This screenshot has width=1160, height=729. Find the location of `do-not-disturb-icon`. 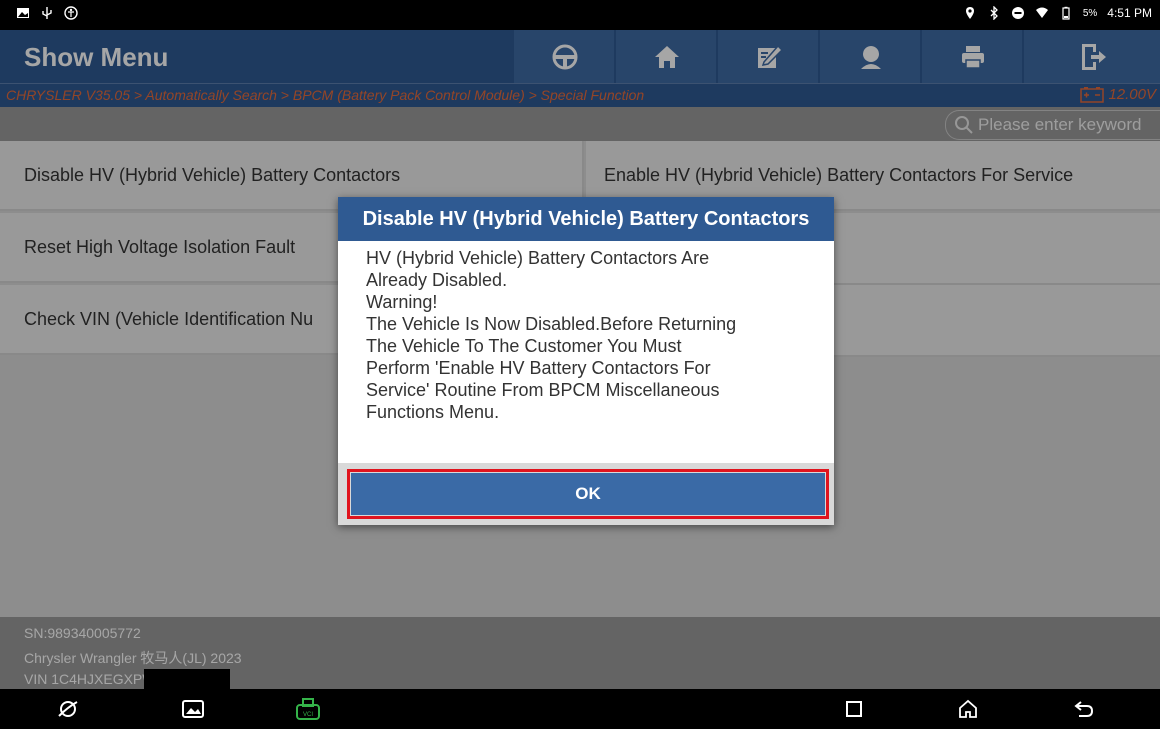

do-not-disturb-icon is located at coordinates (1017, 13).